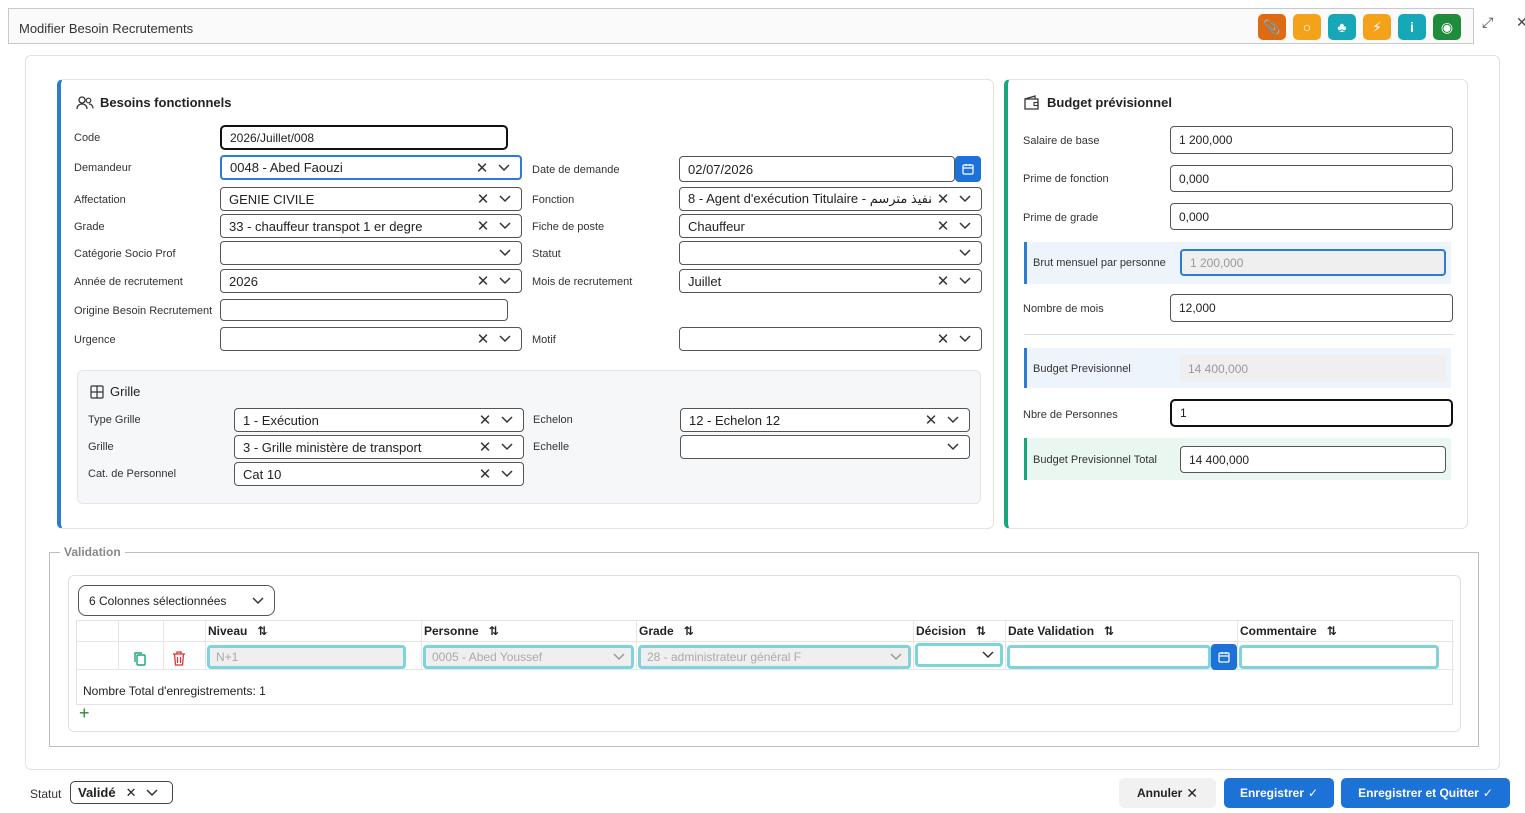 The image size is (1525, 813). What do you see at coordinates (1082, 369) in the screenshot?
I see `budget-prev-label: Budget Previsionnel` at bounding box center [1082, 369].